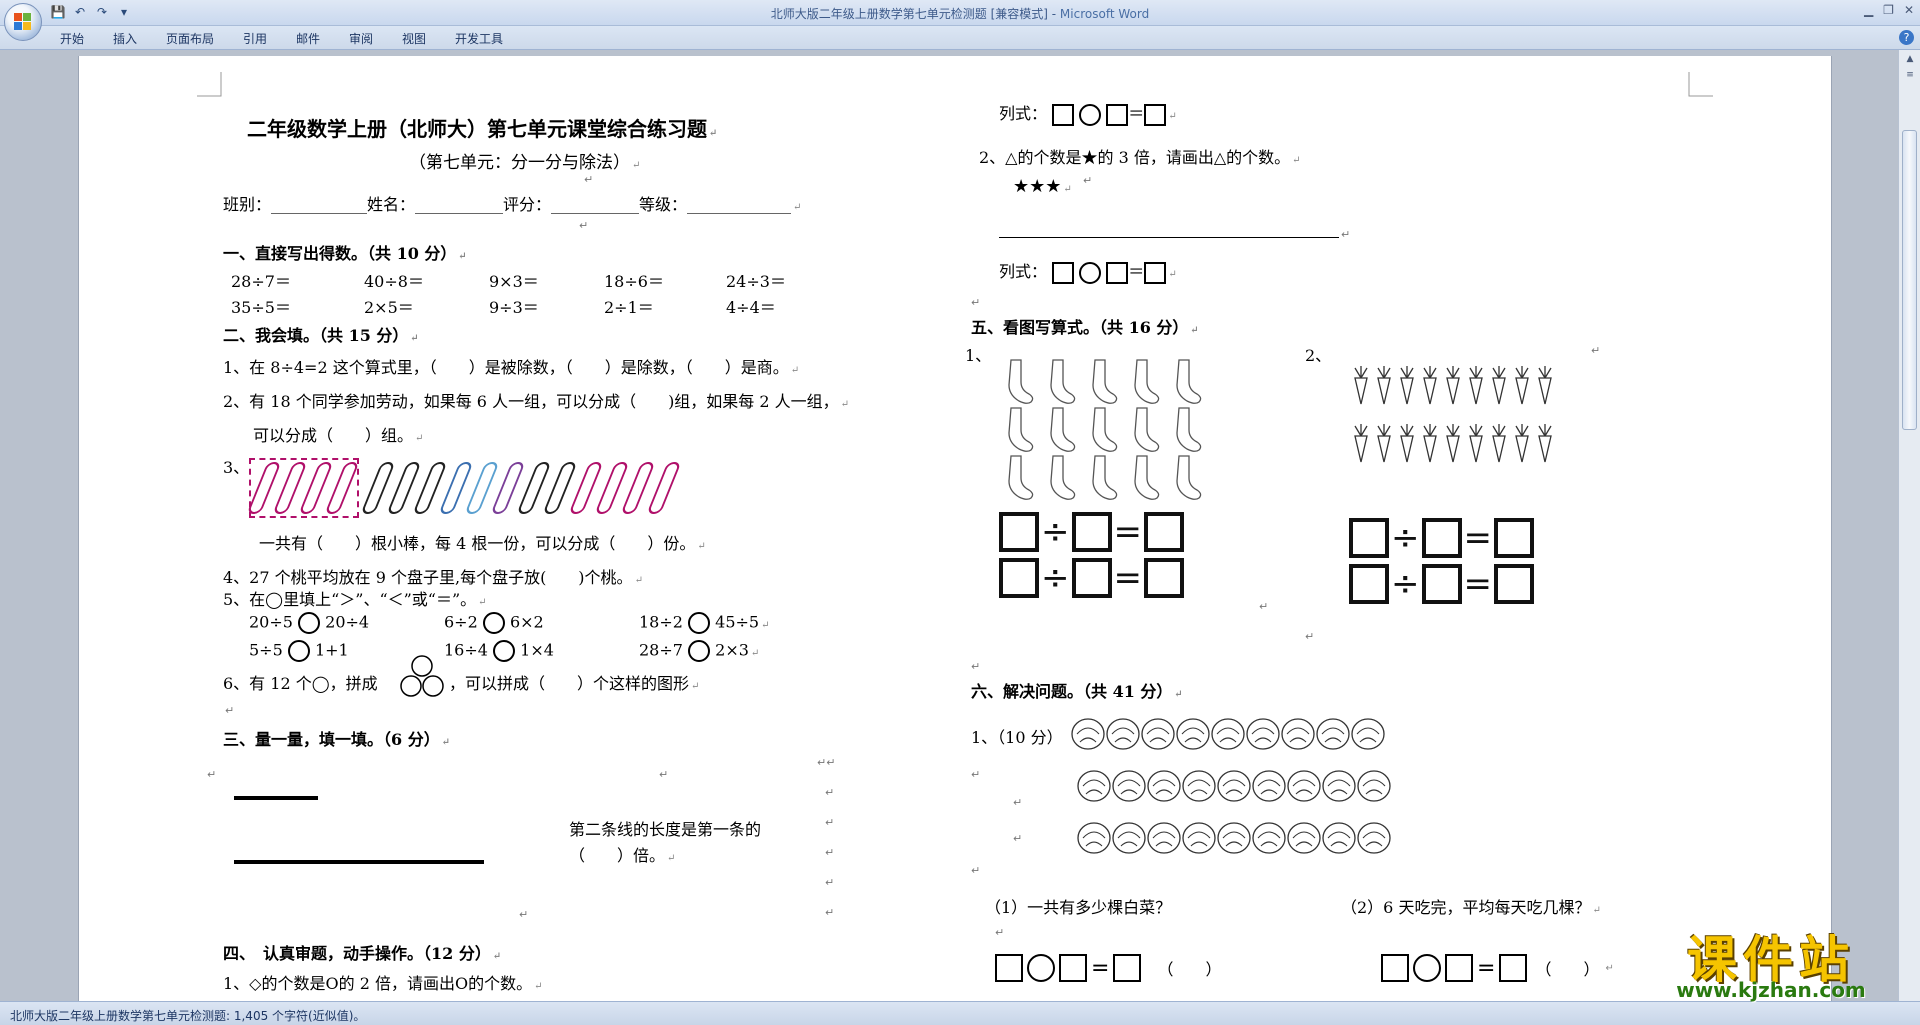  Describe the element at coordinates (1169, 237) in the screenshot. I see `answer-line` at that location.